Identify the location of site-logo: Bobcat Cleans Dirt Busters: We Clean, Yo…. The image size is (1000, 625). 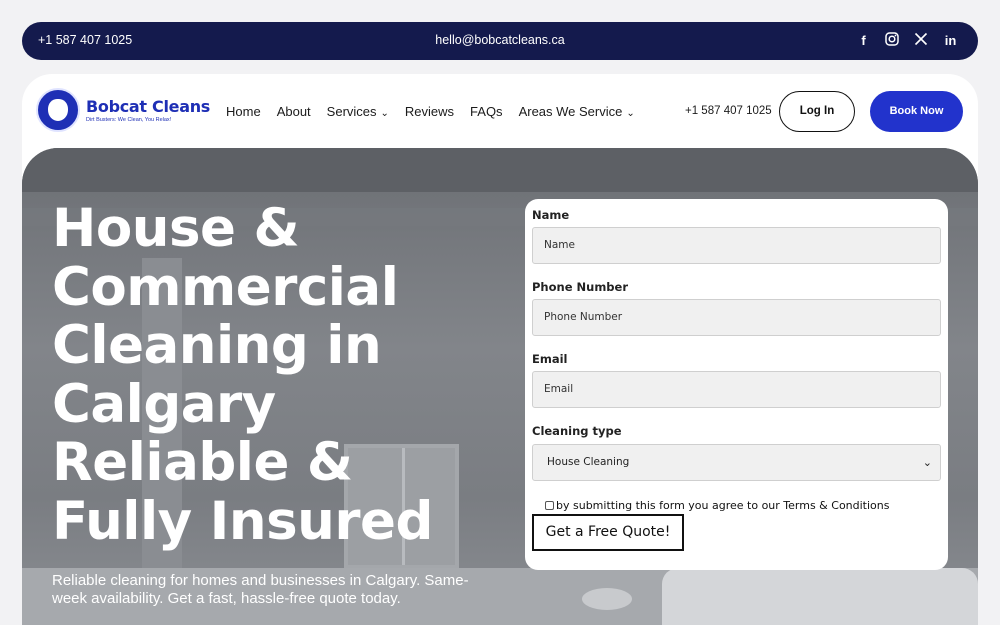
(123, 110).